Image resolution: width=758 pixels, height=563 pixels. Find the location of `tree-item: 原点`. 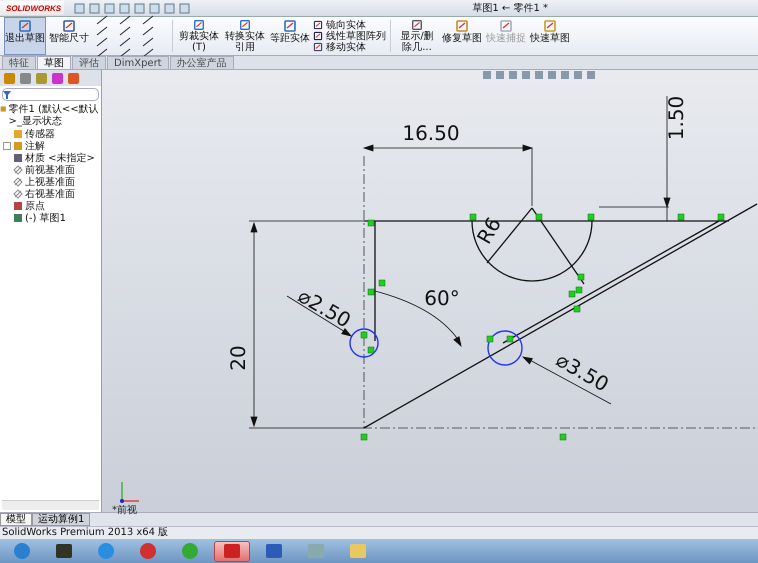

tree-item: 原点 is located at coordinates (50, 206).